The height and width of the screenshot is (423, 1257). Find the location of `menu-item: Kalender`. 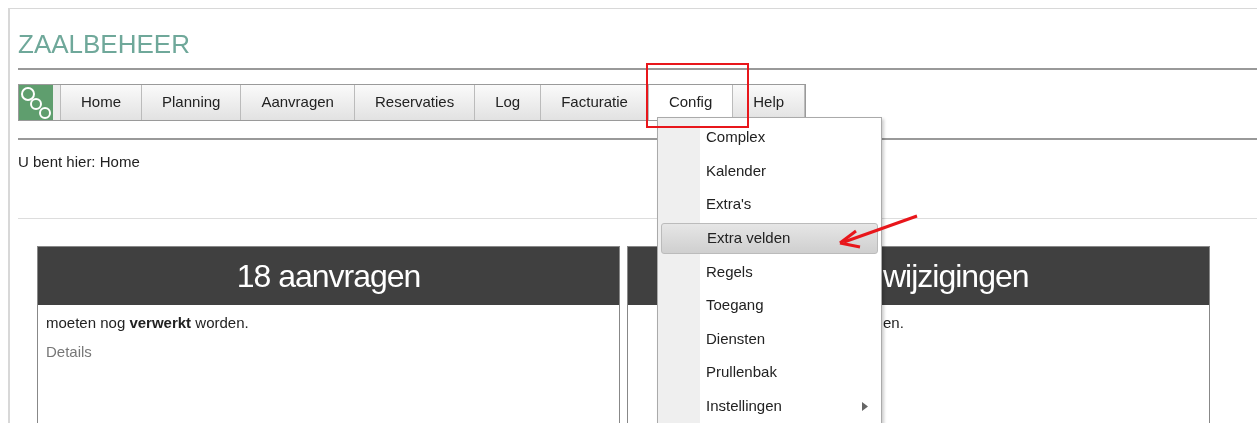

menu-item: Kalender is located at coordinates (769, 171).